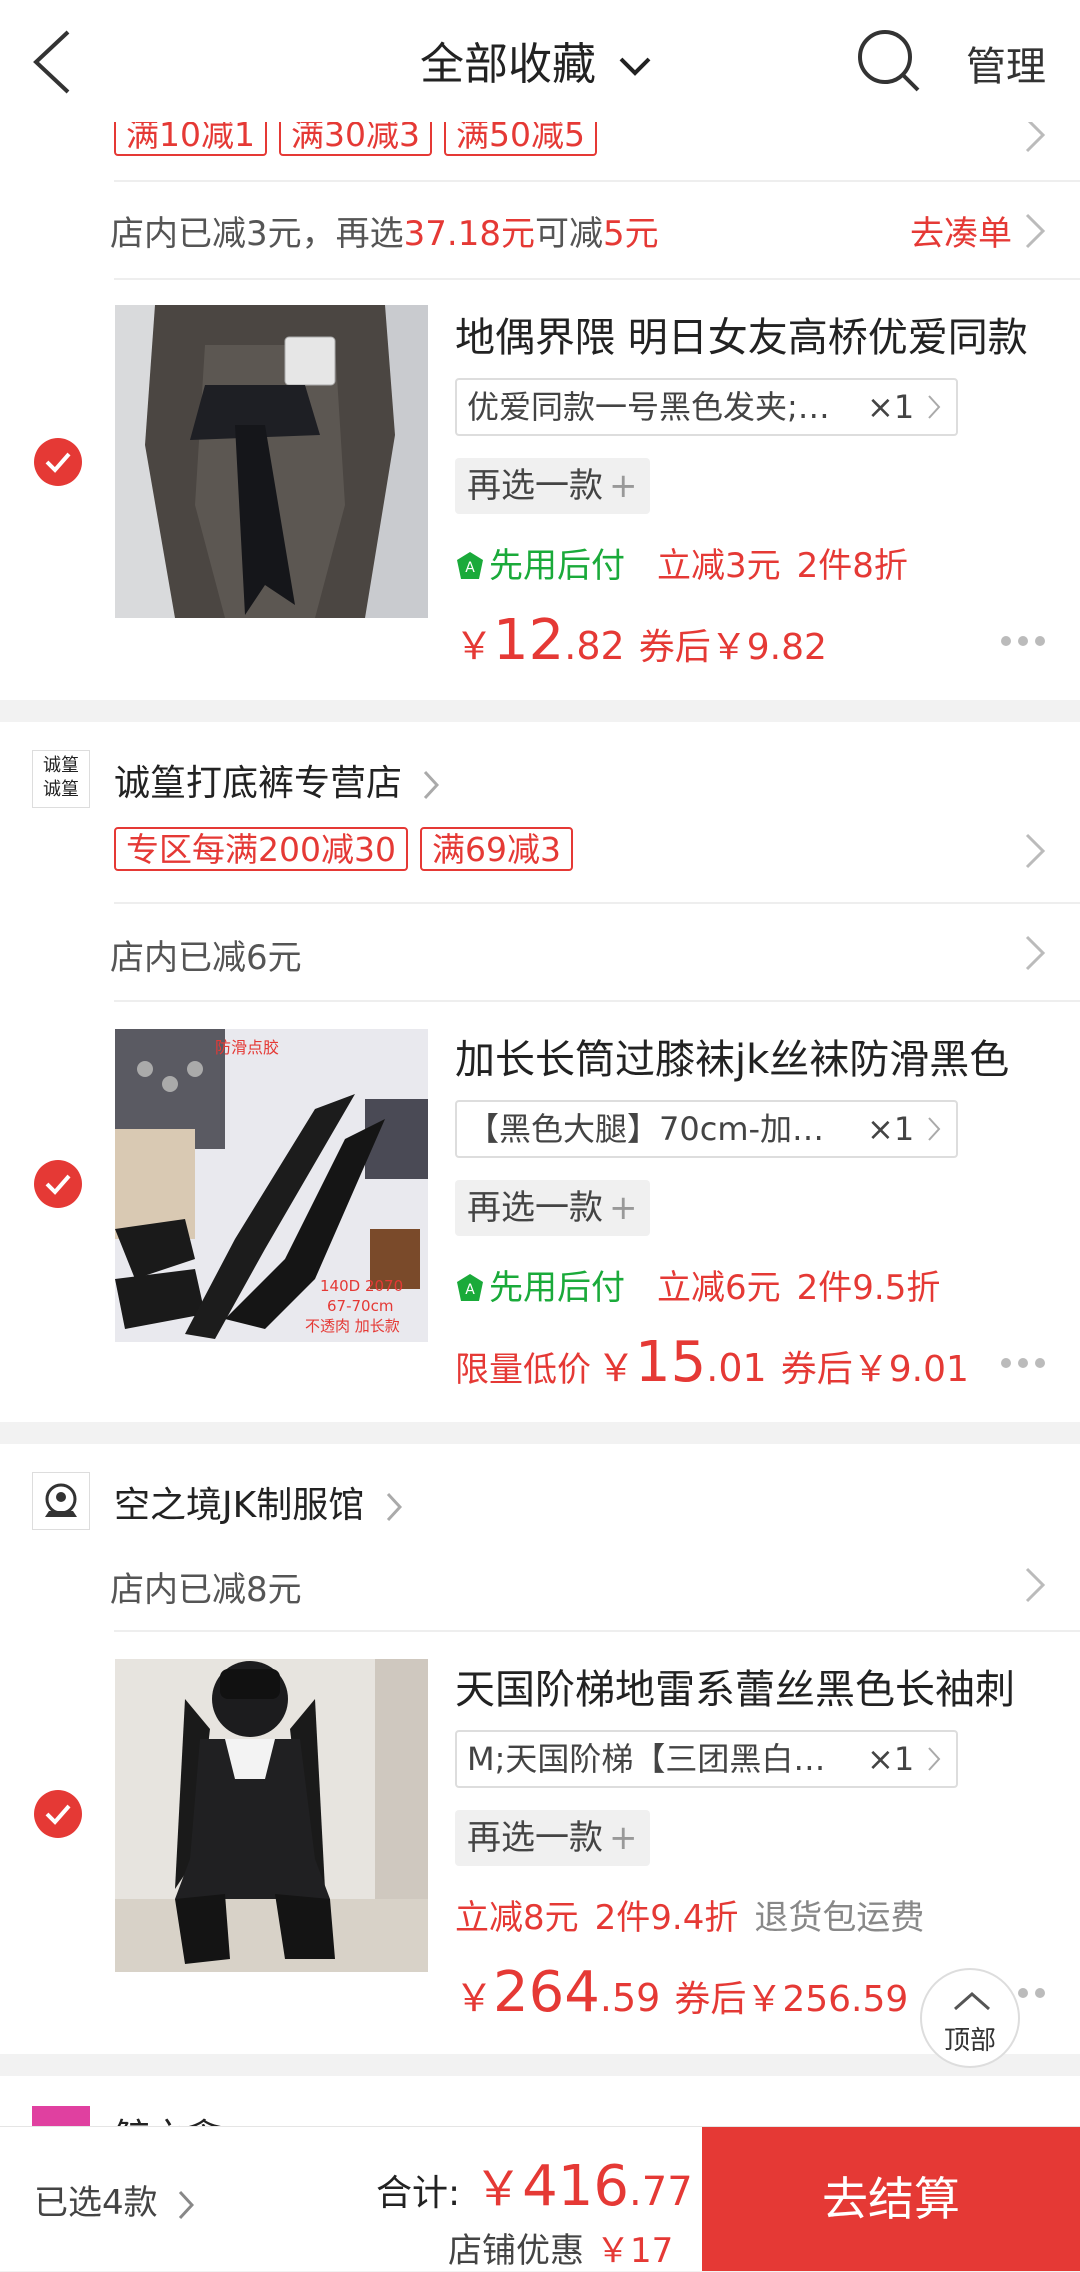 The height and width of the screenshot is (2272, 1080). I want to click on promo-tags: 专区每满200减30 满69减3, so click(343, 850).